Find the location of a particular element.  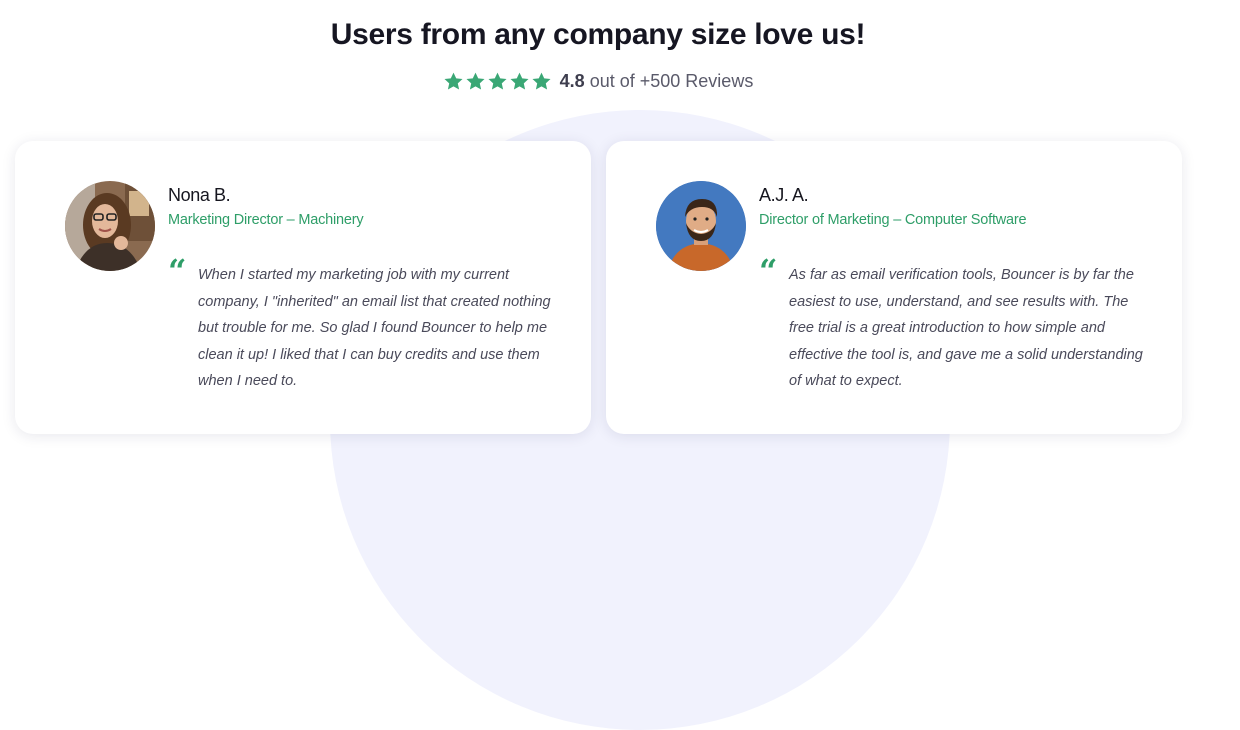

rating-score: 4.8 is located at coordinates (572, 81).